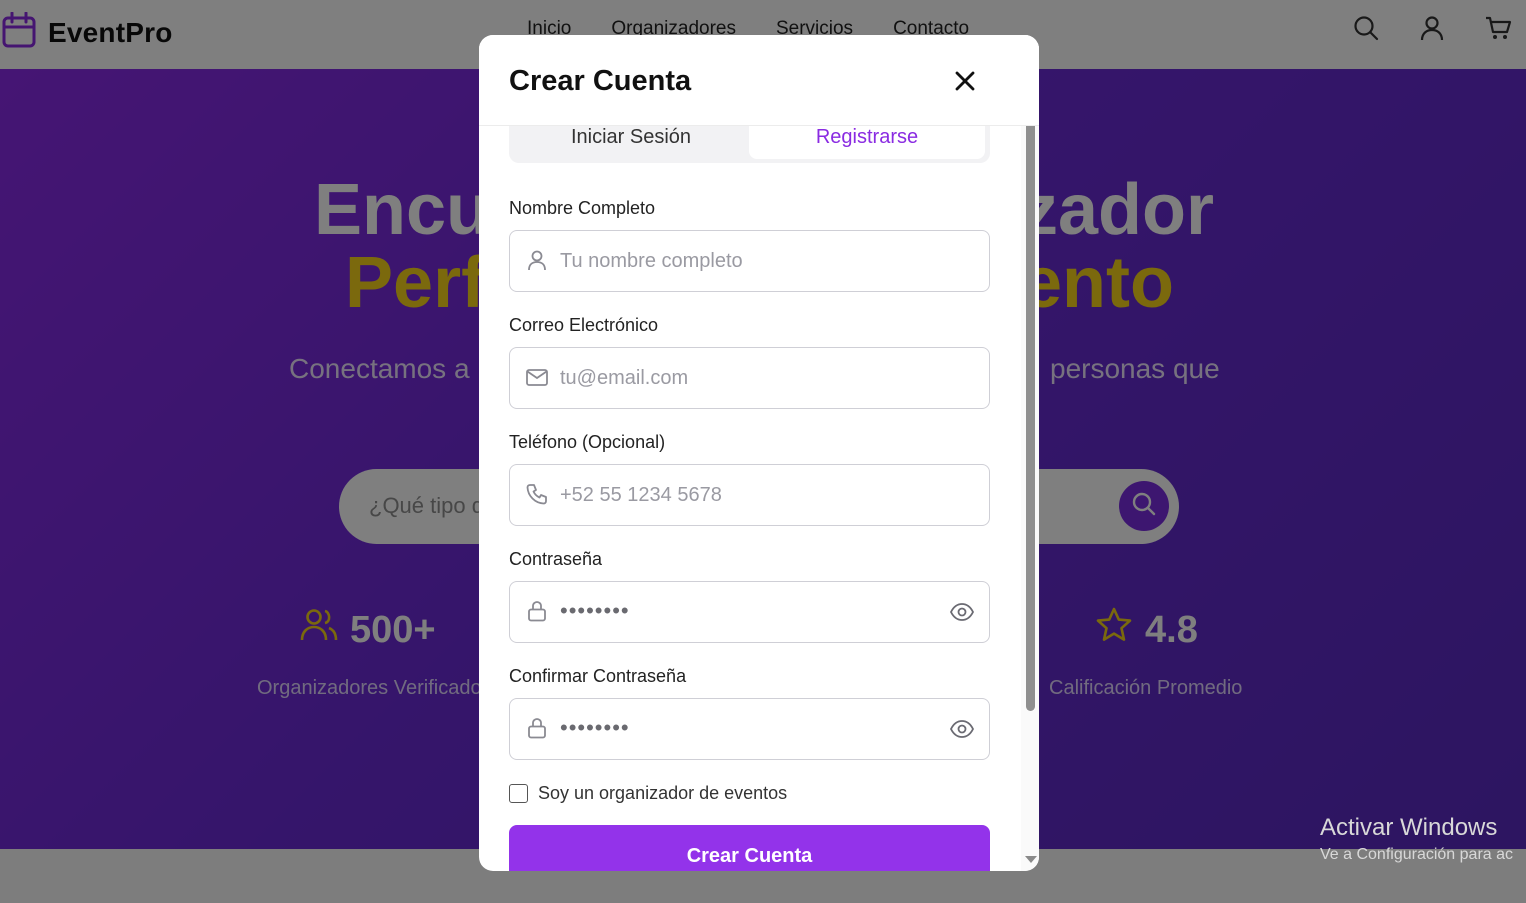 The image size is (1526, 903). I want to click on phone-field: +52 55 1234 5678, so click(749, 495).